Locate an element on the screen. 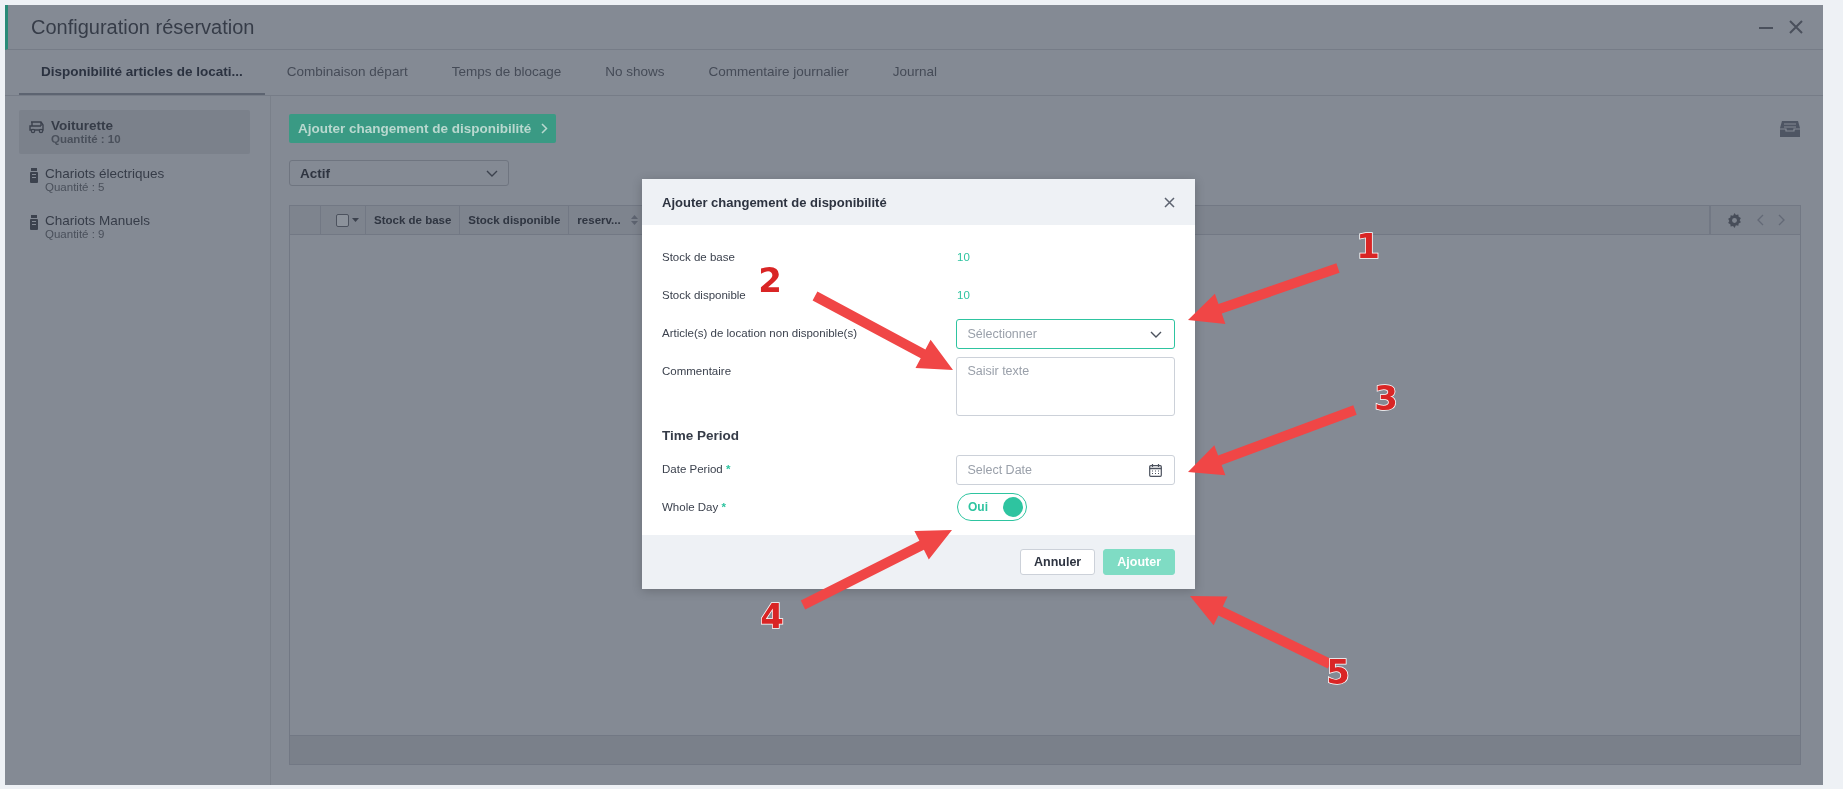  annotation-number: 4 is located at coordinates (772, 616).